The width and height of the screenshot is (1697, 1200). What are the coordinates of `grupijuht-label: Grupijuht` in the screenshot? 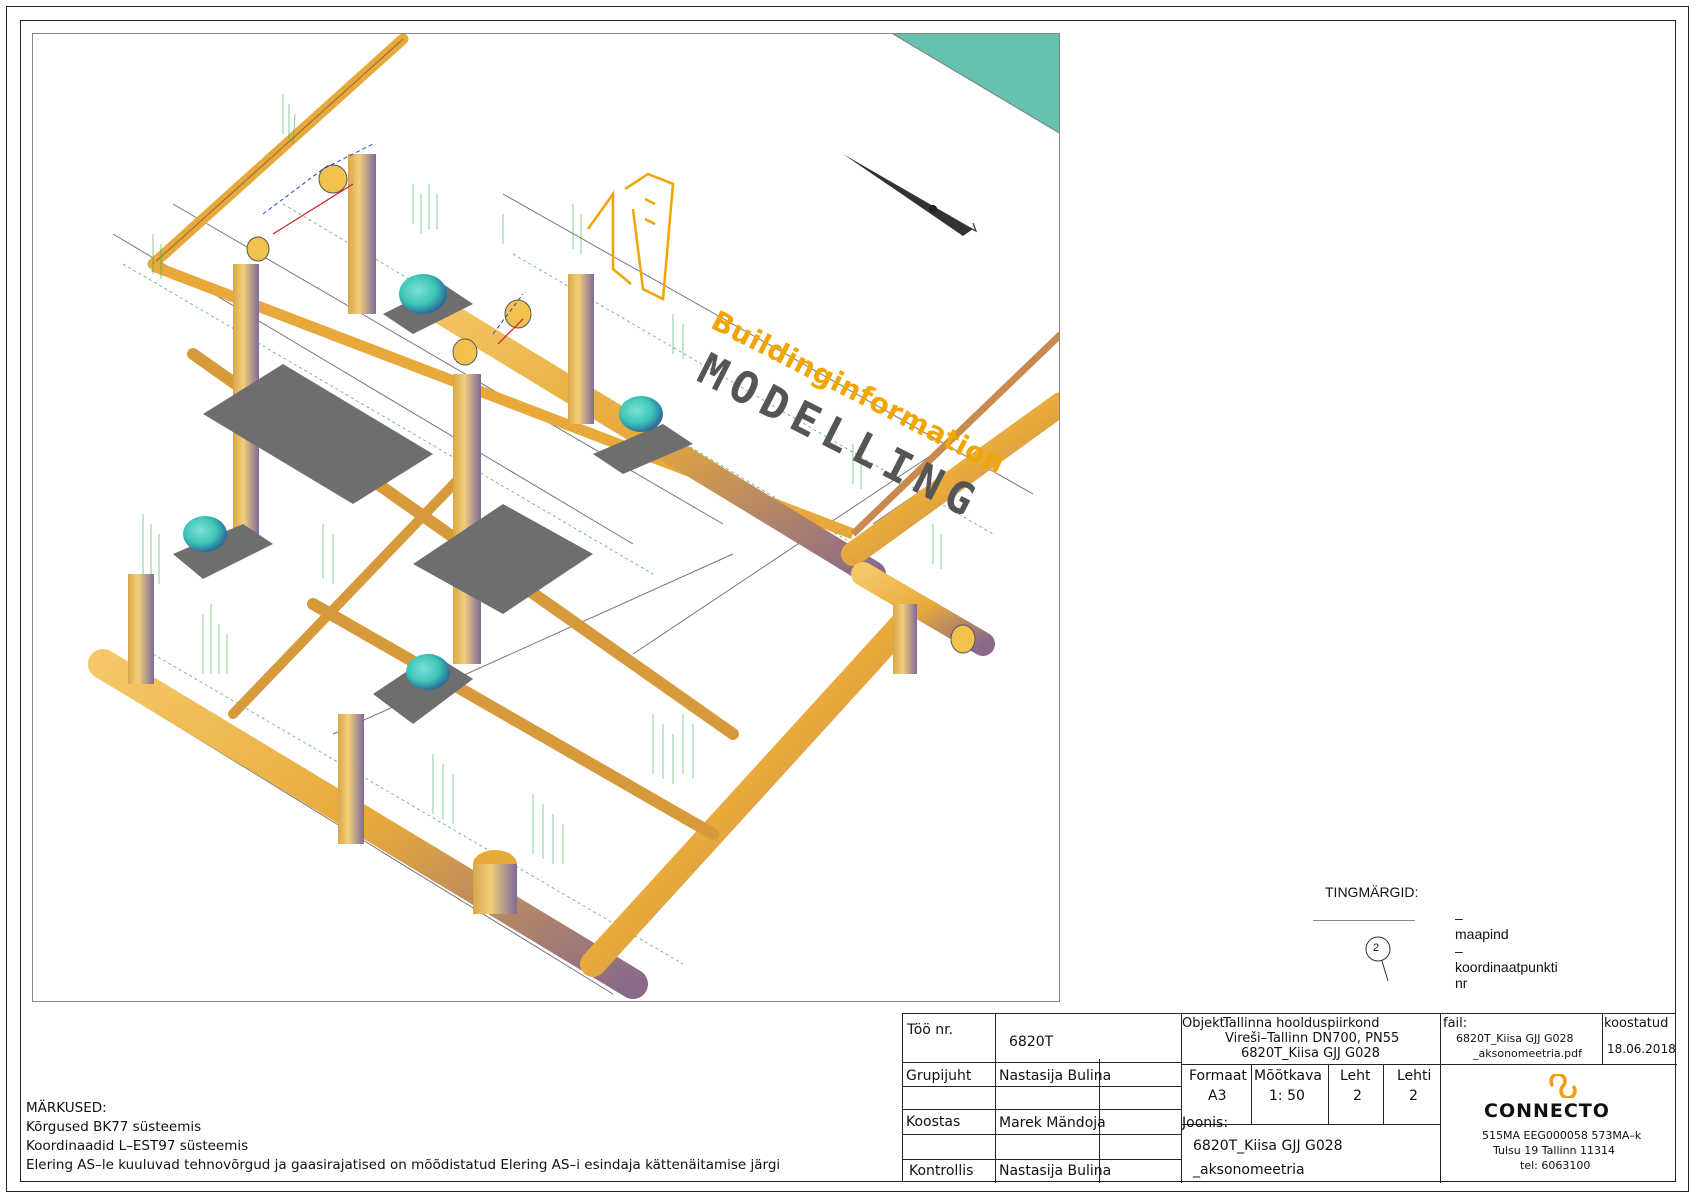 It's located at (939, 1076).